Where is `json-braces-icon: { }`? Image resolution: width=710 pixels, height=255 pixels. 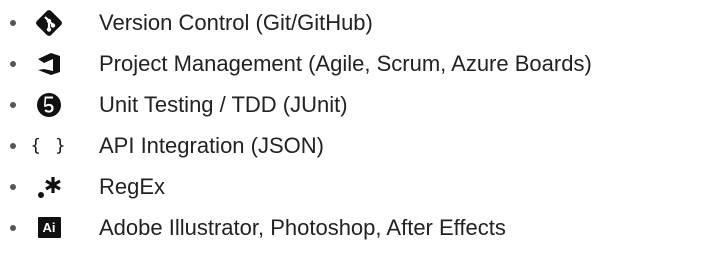 json-braces-icon: { } is located at coordinates (49, 146).